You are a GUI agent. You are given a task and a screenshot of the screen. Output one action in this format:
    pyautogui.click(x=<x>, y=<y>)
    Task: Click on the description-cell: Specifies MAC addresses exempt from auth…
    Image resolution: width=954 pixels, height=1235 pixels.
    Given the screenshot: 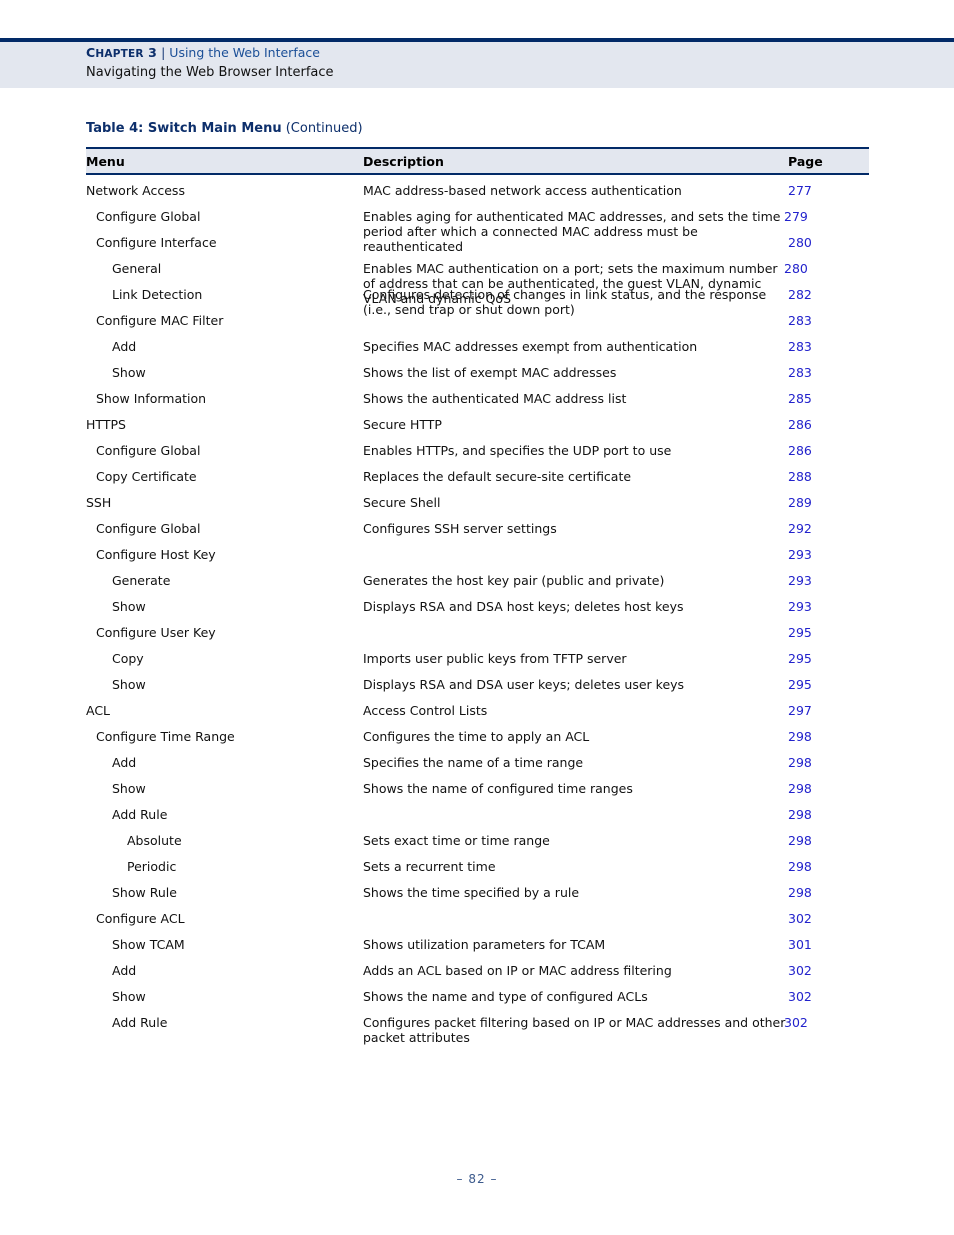 What is the action you would take?
    pyautogui.click(x=530, y=346)
    